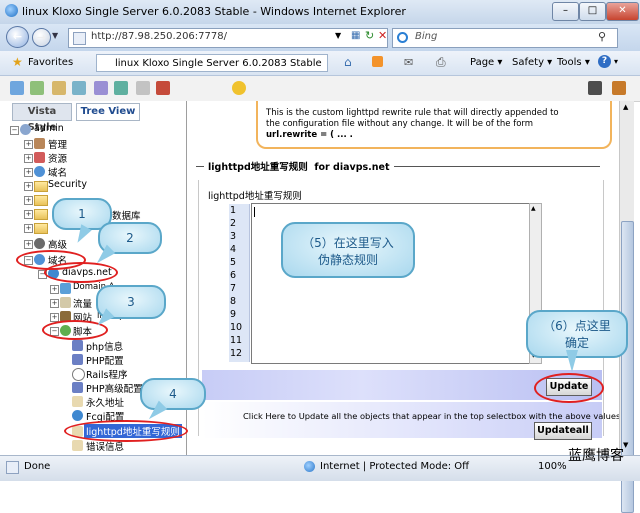  I want to click on kloxo-file-icon, so click(143, 88).